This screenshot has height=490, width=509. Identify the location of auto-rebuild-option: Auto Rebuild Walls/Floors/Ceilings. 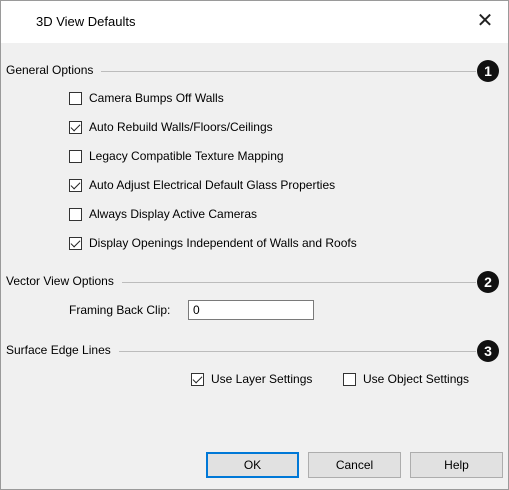
(171, 127).